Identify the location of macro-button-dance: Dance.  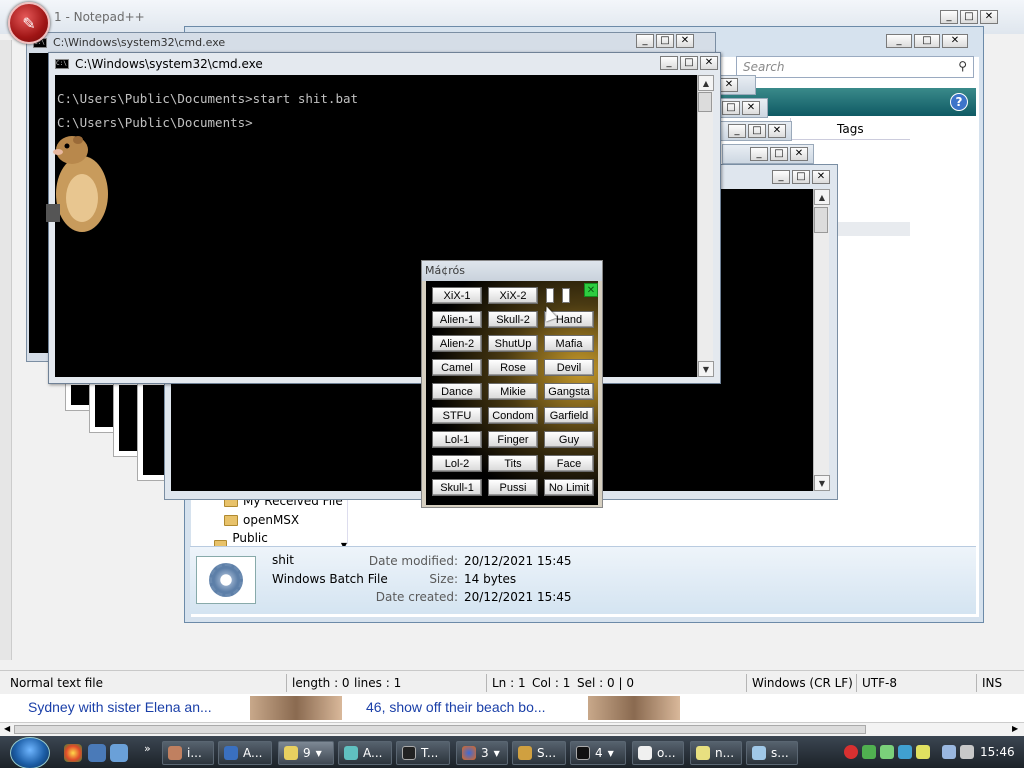
(457, 391).